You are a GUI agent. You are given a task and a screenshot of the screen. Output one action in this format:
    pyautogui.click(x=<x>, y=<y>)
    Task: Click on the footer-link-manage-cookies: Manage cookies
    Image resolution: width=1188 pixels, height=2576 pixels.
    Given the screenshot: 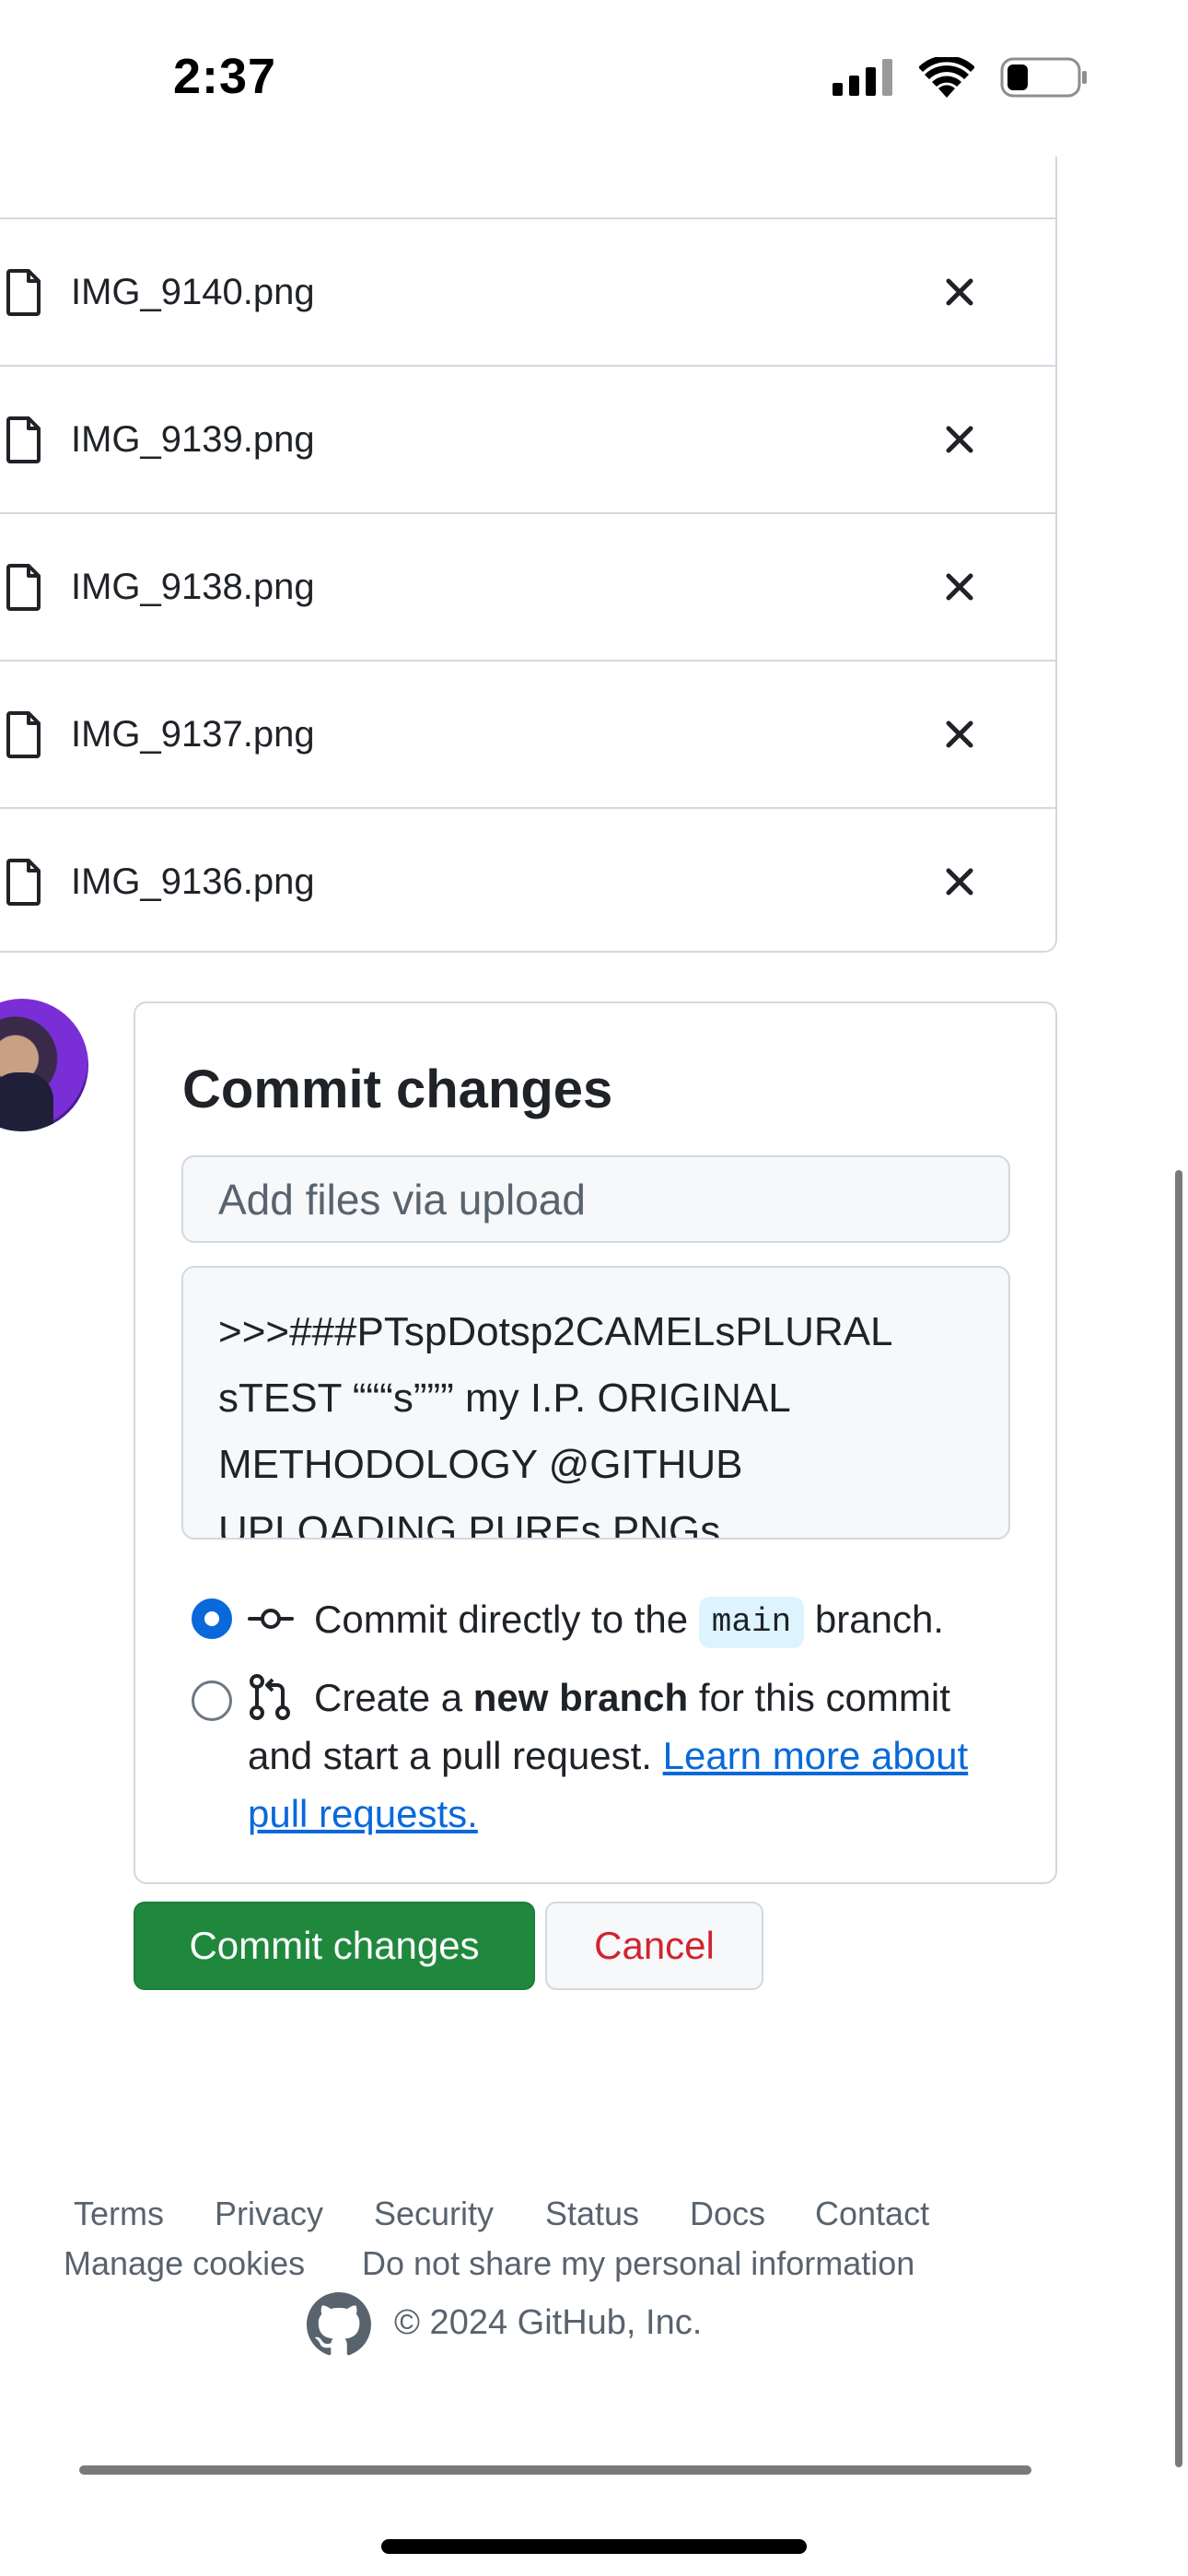 What is the action you would take?
    pyautogui.click(x=184, y=2263)
    